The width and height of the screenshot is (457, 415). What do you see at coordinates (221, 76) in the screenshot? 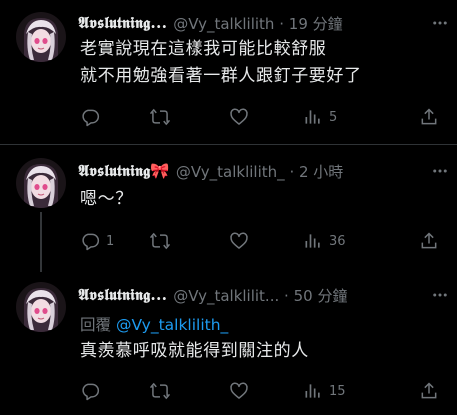
I see `post-text-line: 就不用勉強看著一群人跟釘子要好了` at bounding box center [221, 76].